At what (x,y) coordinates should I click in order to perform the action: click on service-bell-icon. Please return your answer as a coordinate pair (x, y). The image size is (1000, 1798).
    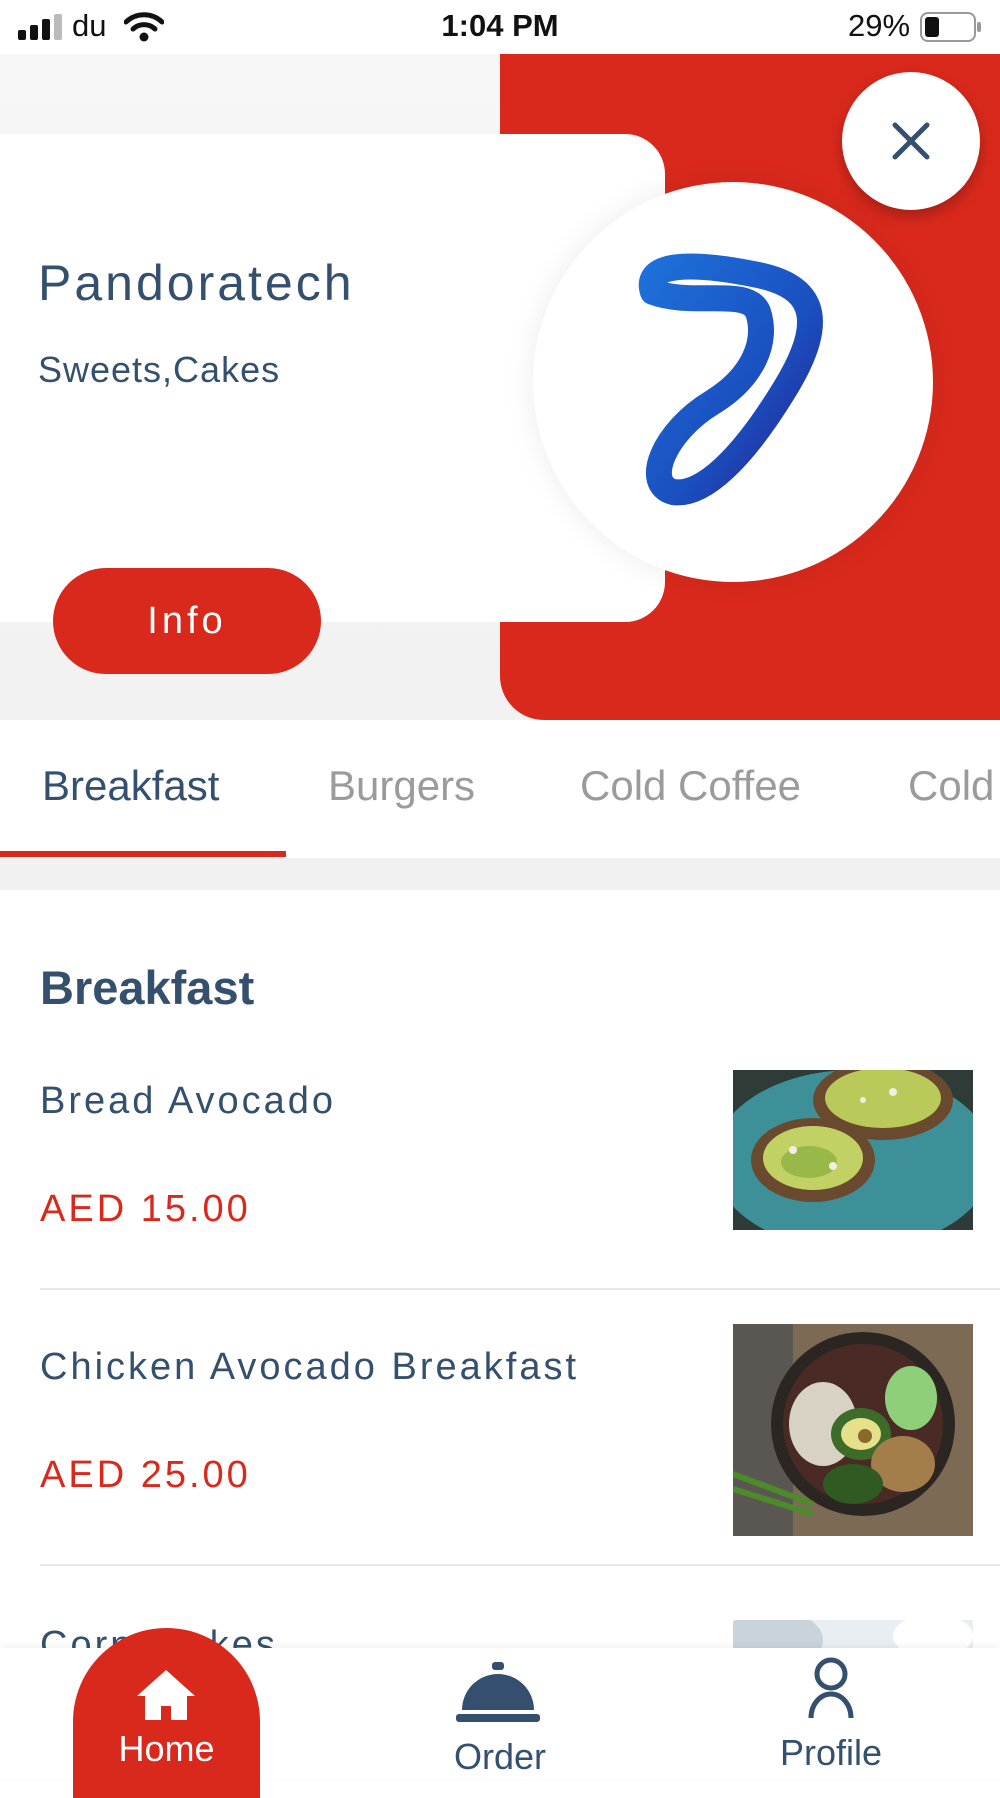
    Looking at the image, I should click on (498, 1692).